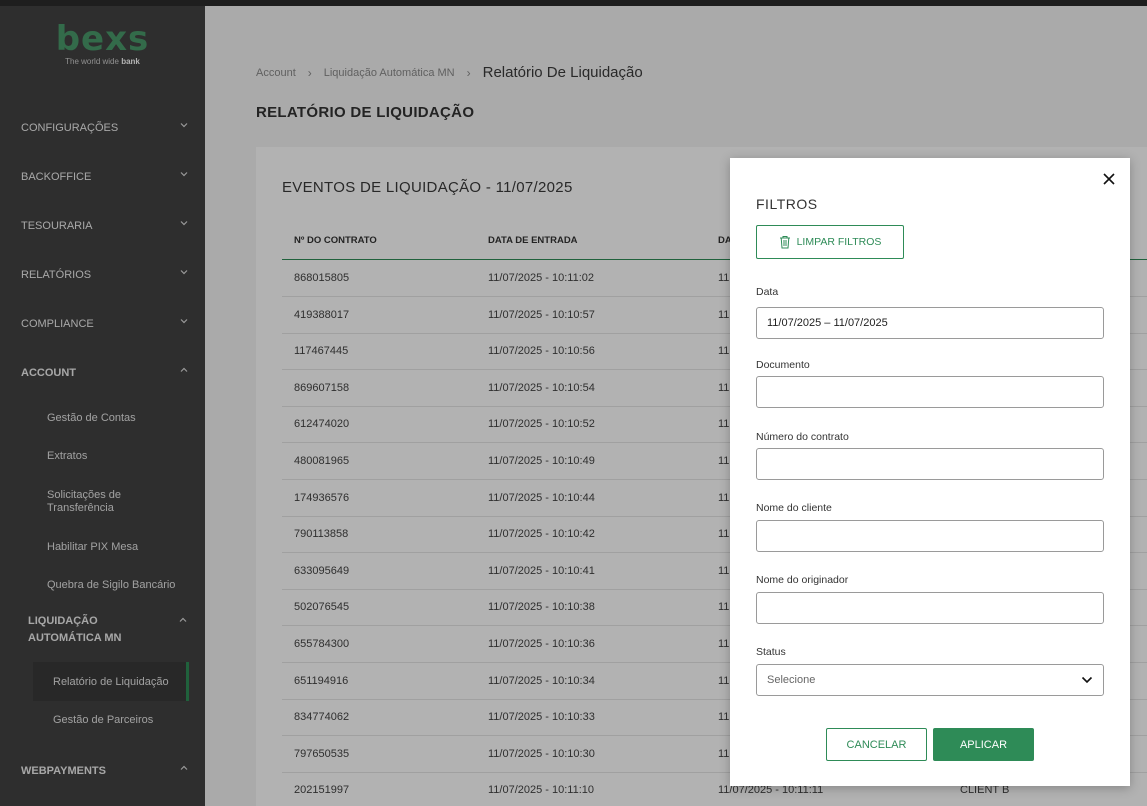 Image resolution: width=1147 pixels, height=806 pixels. What do you see at coordinates (802, 437) in the screenshot?
I see `contrato-label: Número do contrato` at bounding box center [802, 437].